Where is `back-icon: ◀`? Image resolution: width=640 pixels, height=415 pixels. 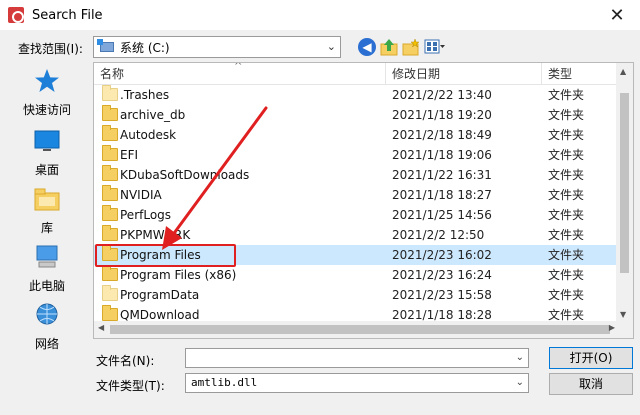 back-icon: ◀ is located at coordinates (367, 47).